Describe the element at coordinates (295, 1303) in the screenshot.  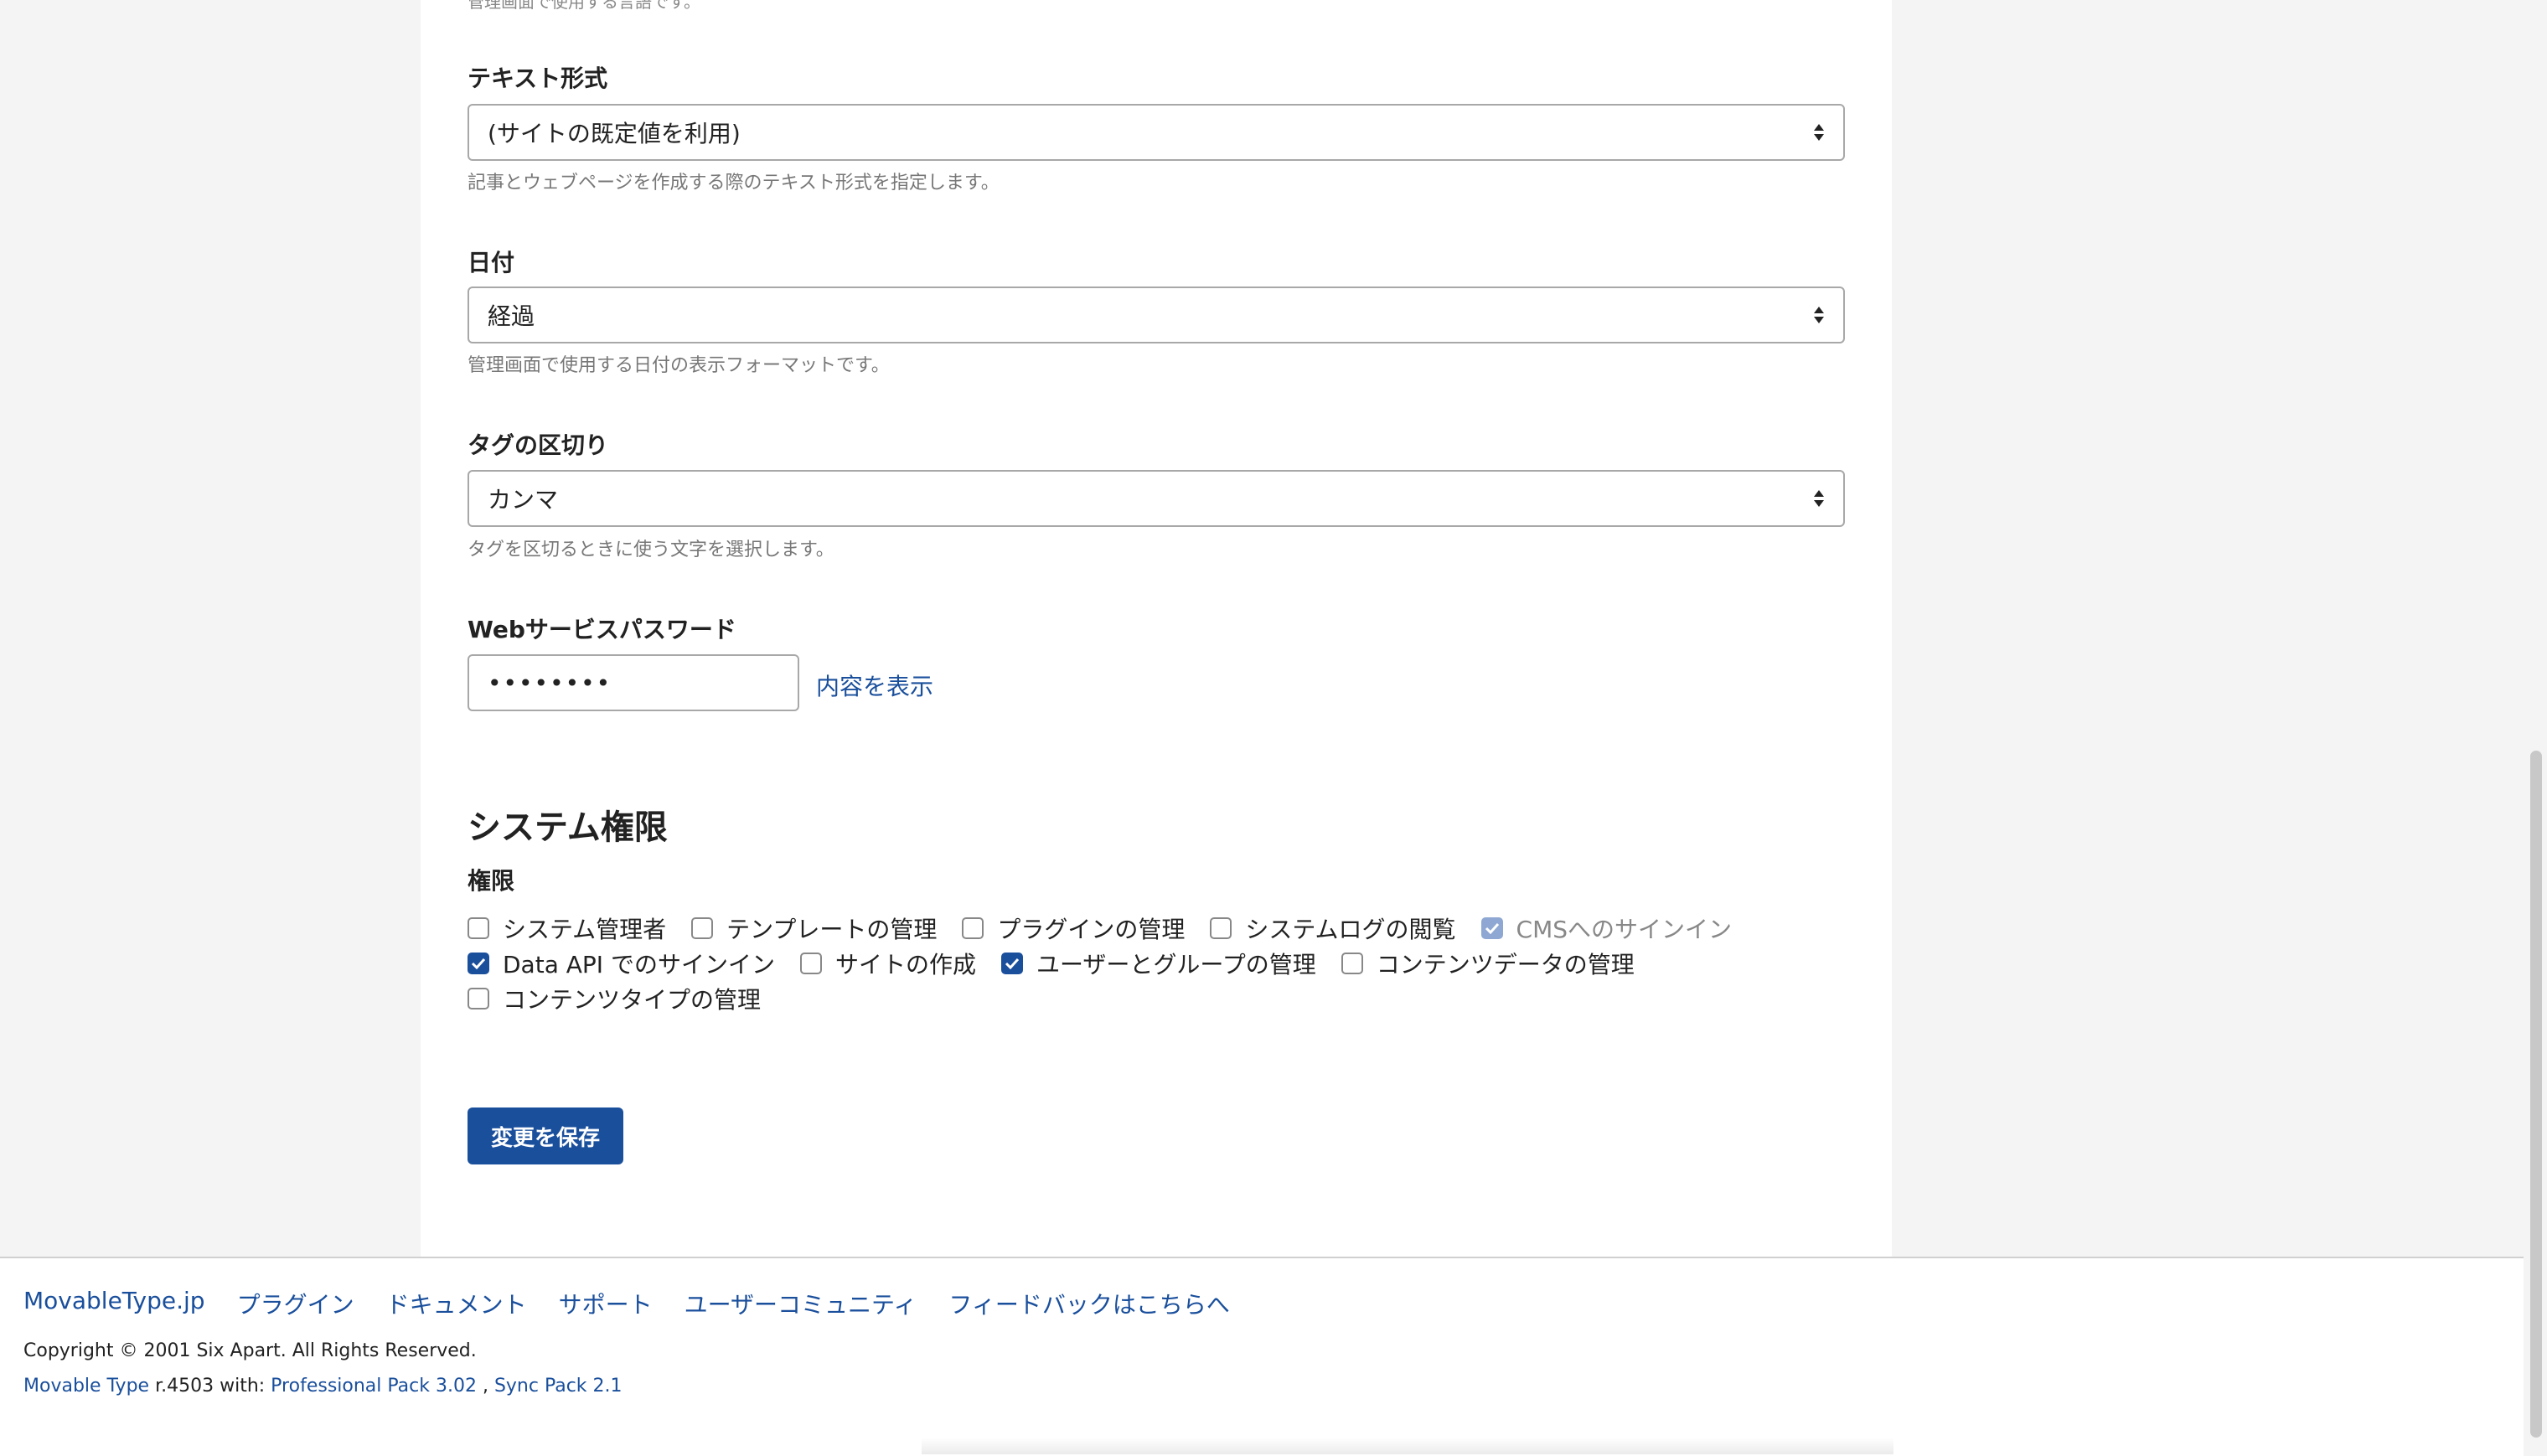
I see `footer-link-plugins: プラグイン` at that location.